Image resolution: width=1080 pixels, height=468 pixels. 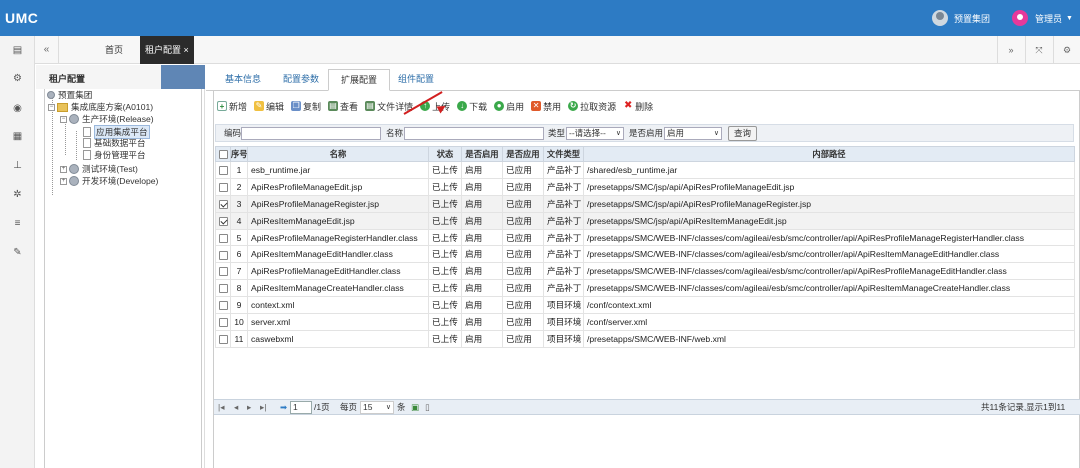 I want to click on refresh-page-icon: ▣, so click(x=415, y=407).